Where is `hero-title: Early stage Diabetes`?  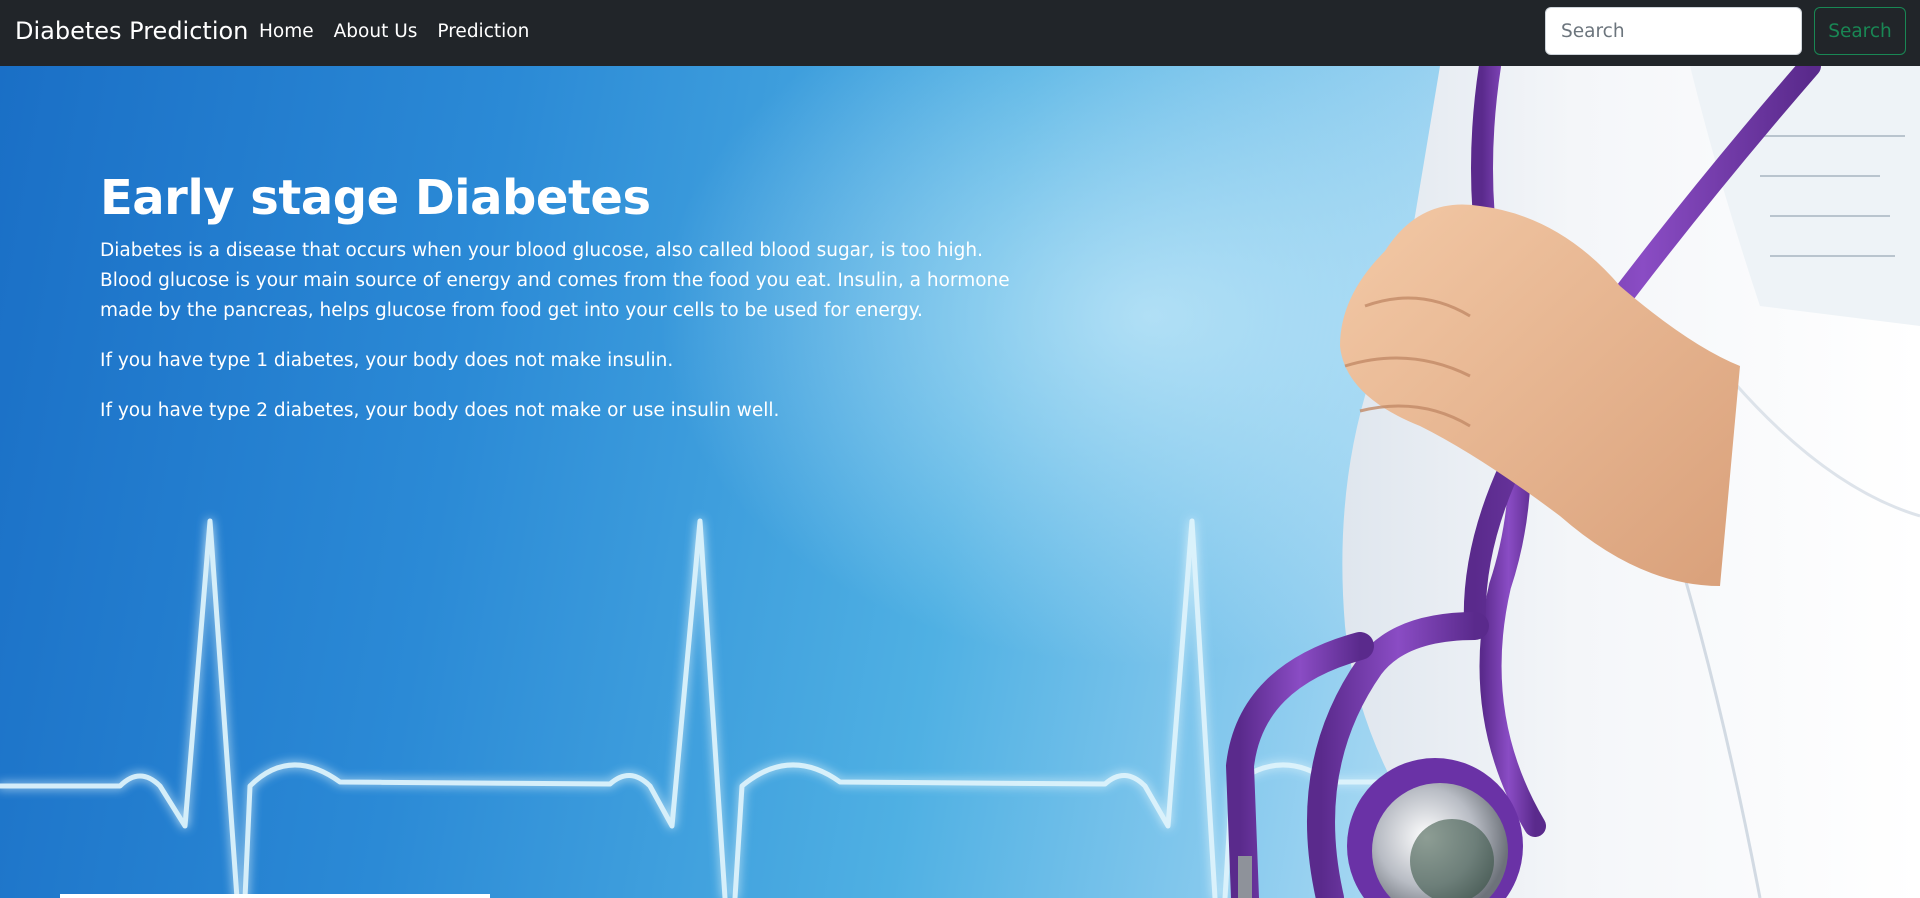 hero-title: Early stage Diabetes is located at coordinates (375, 198).